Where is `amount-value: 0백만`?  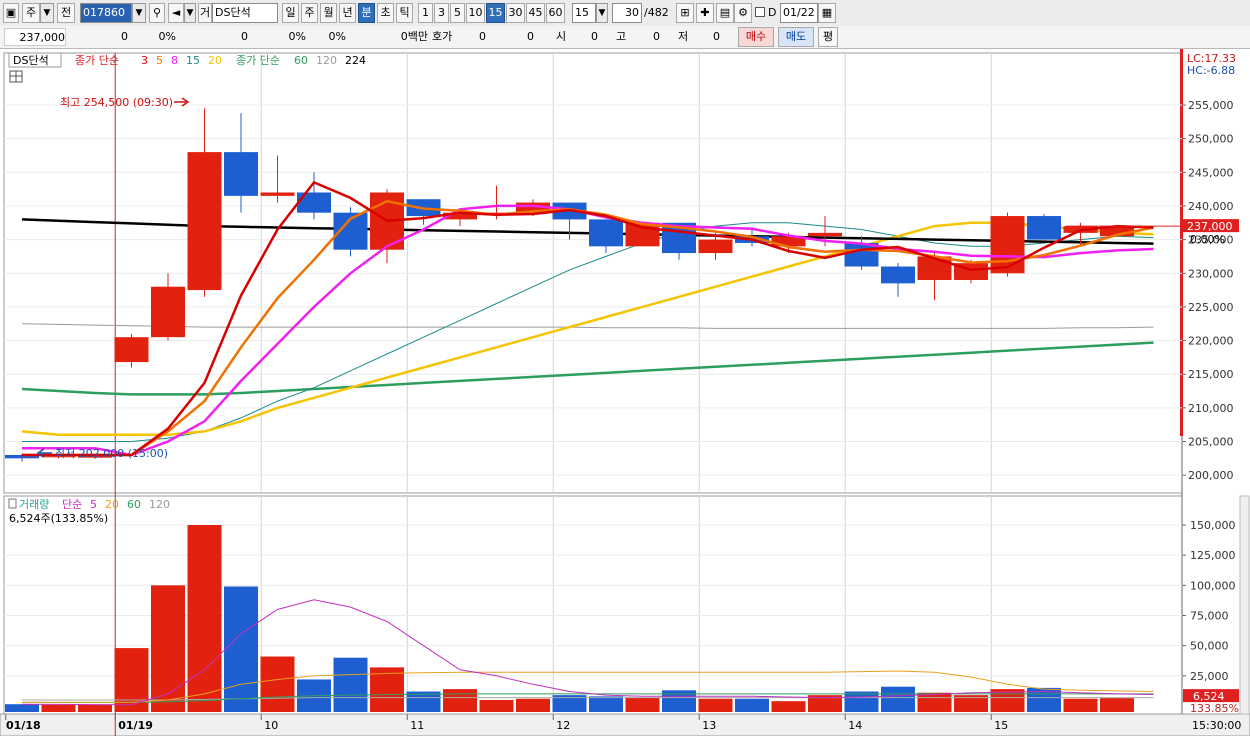 amount-value: 0백만 is located at coordinates (414, 36).